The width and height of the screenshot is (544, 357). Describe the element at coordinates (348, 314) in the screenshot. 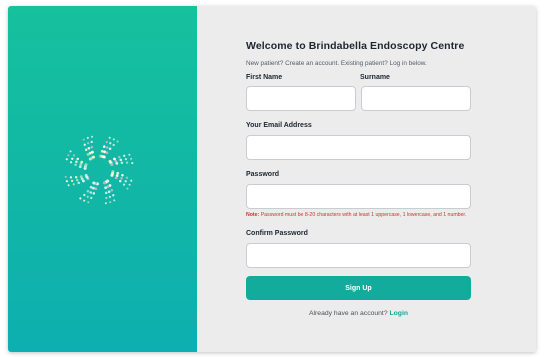

I see `login-prompt-text: Already have an account?` at that location.